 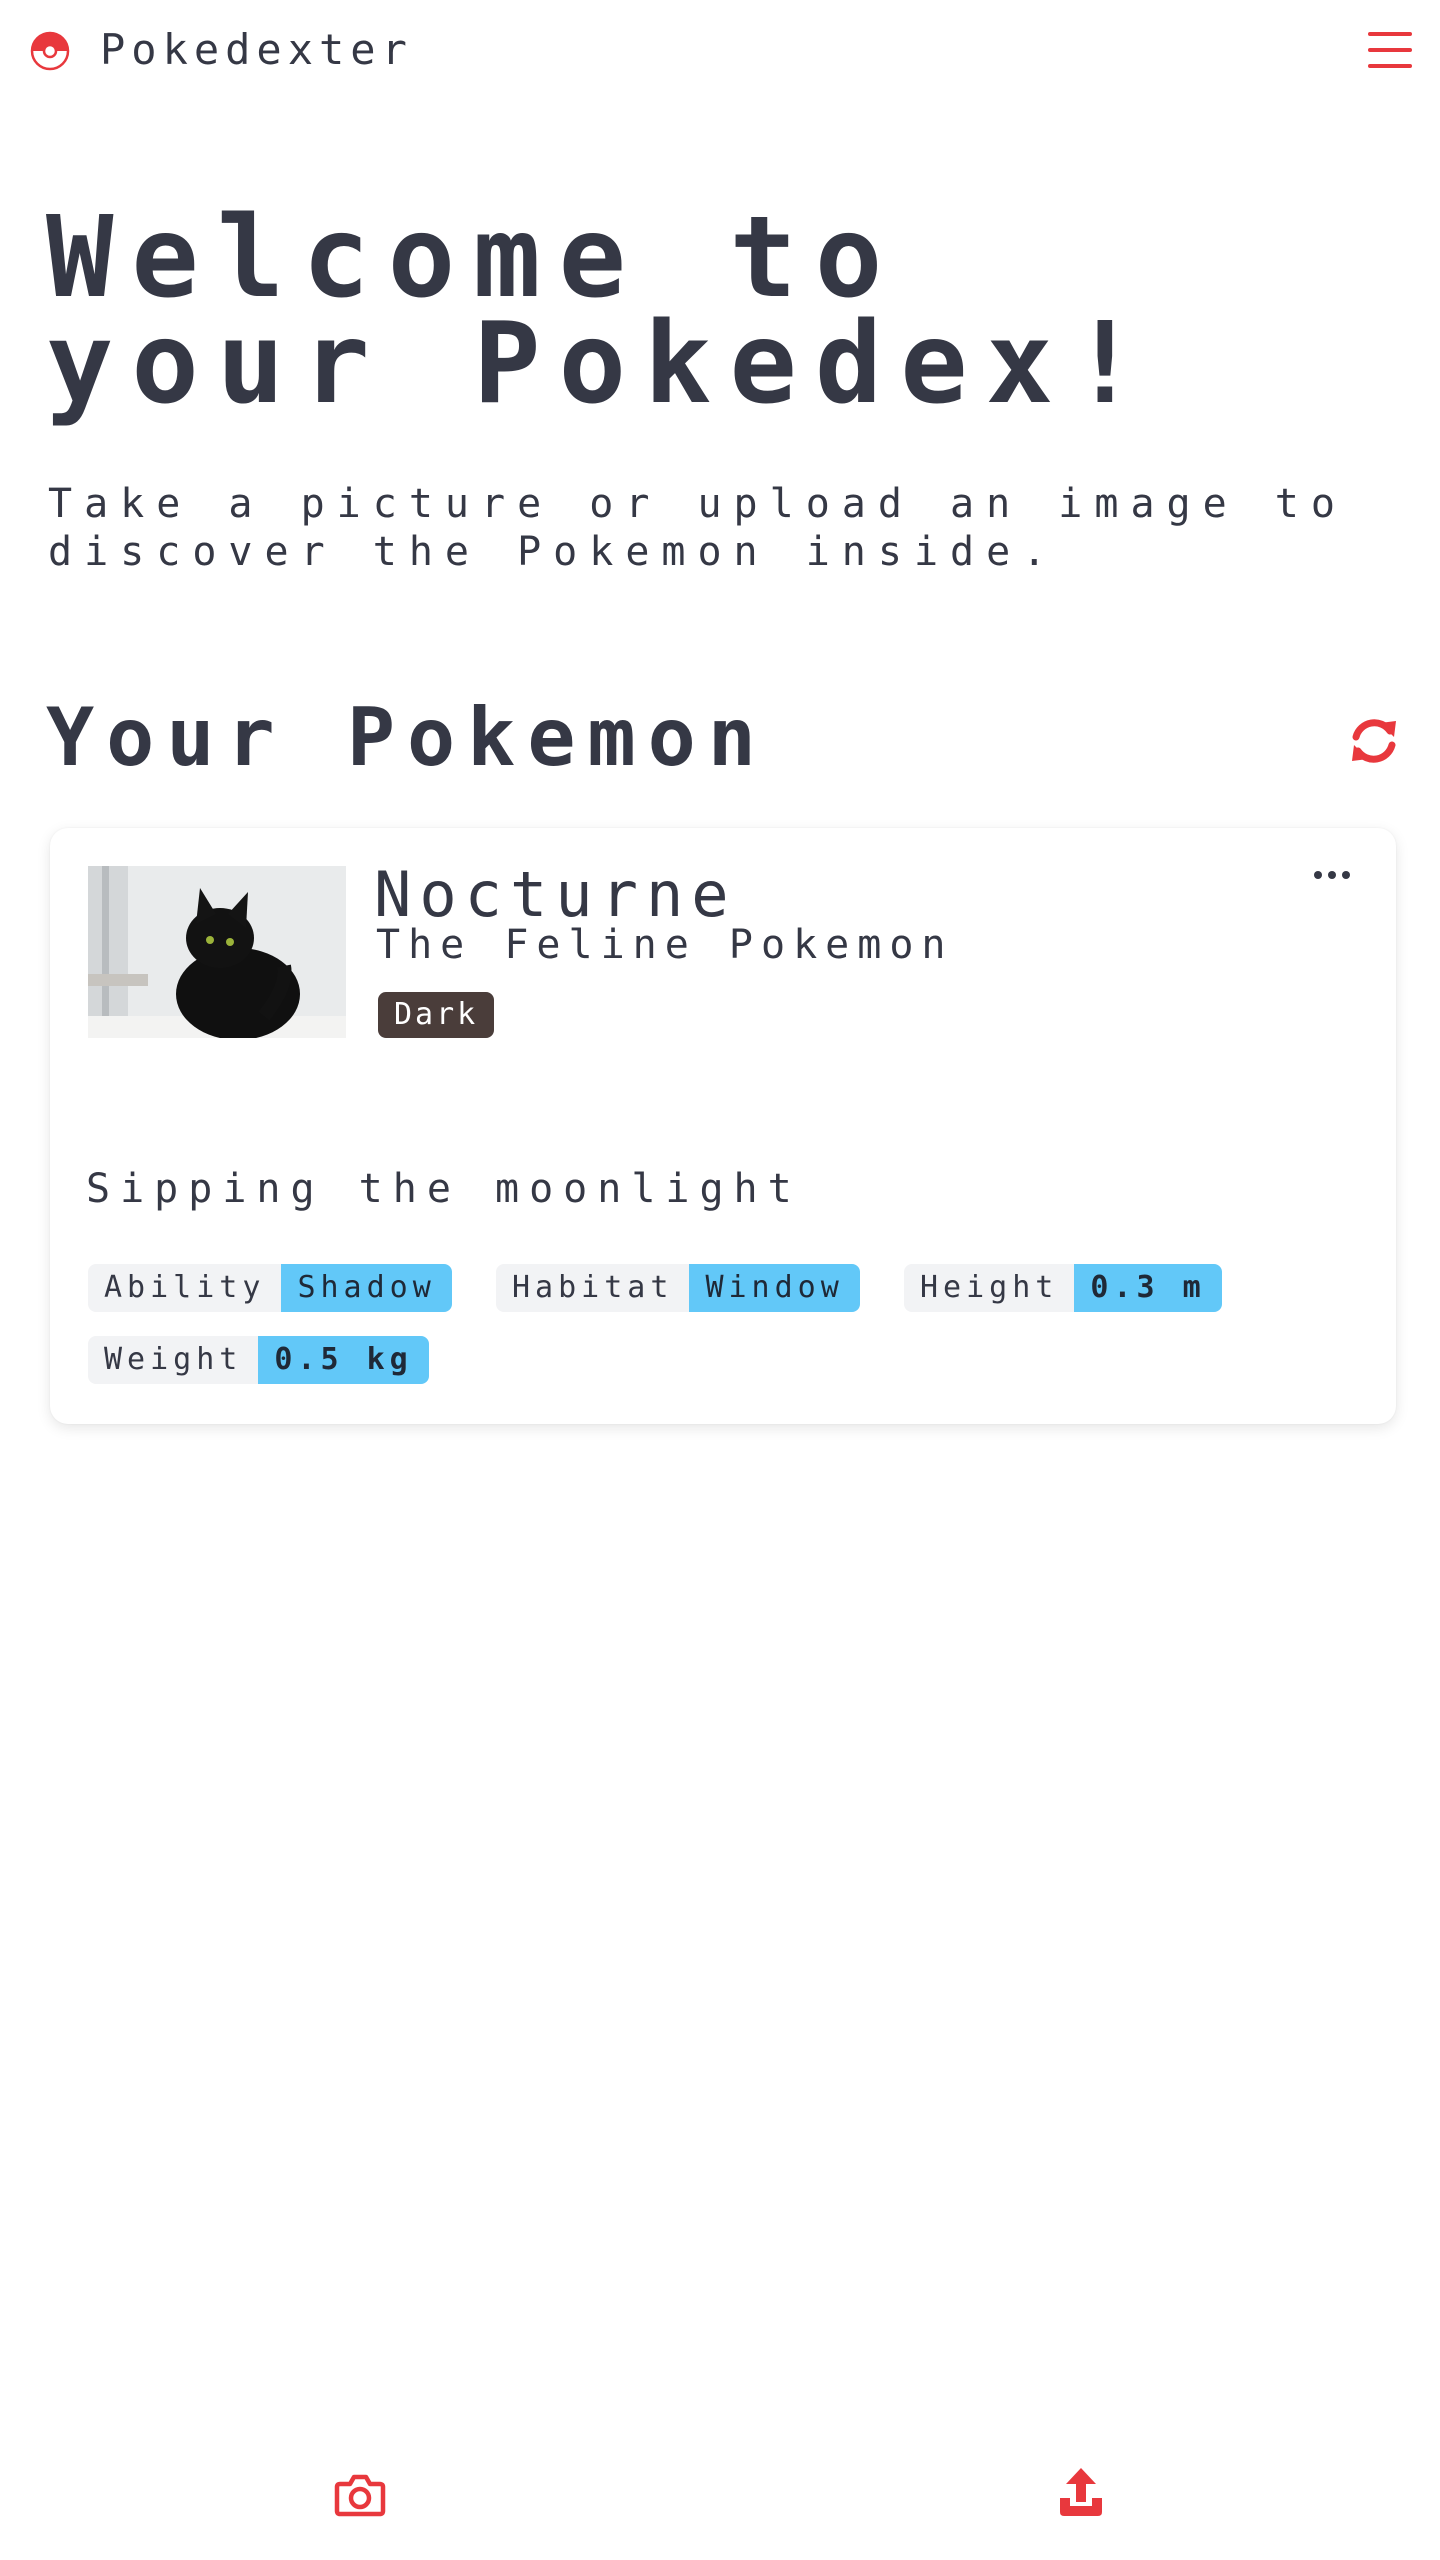 I want to click on stat-label: Habitat, so click(x=593, y=1288).